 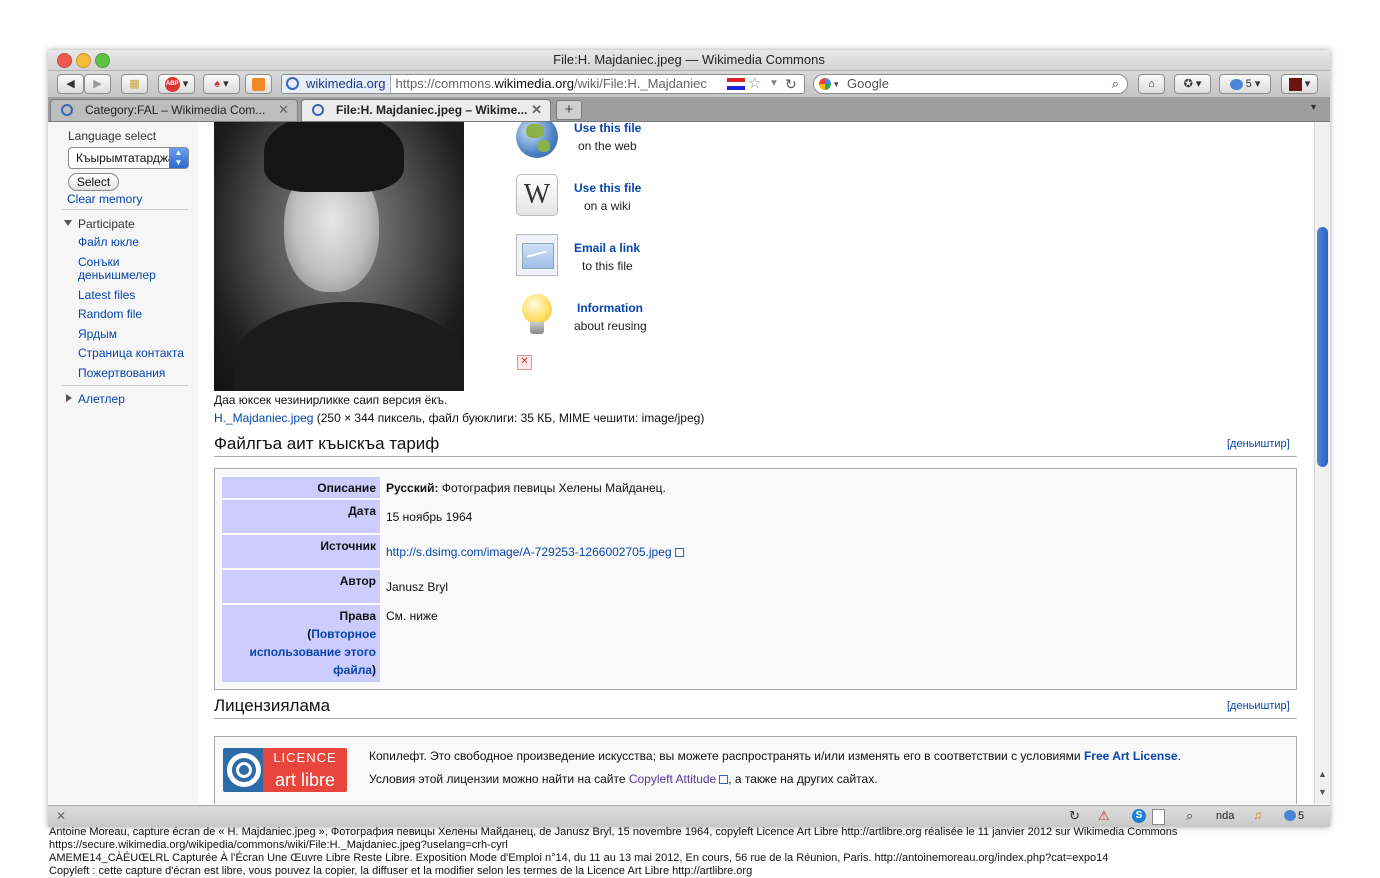 I want to click on sidebar-item-donate: Пожертвования, so click(x=121, y=373).